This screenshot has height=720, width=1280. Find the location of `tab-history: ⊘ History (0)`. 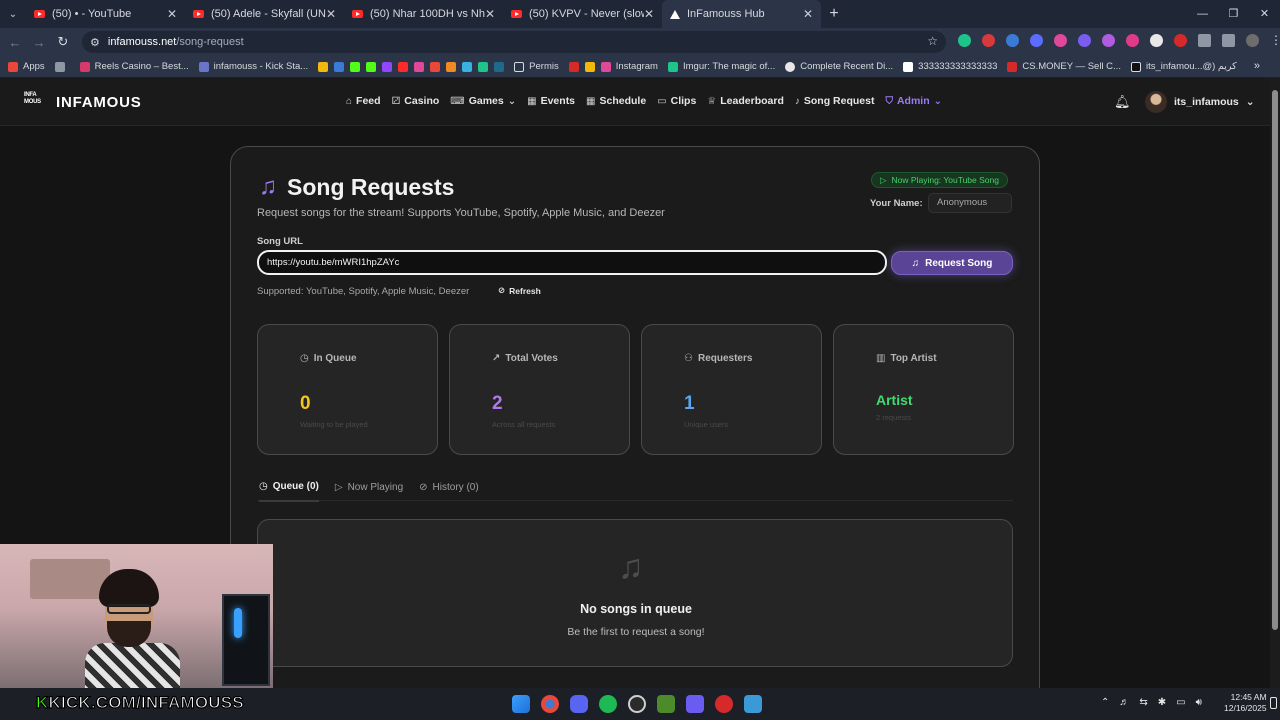

tab-history: ⊘ History (0) is located at coordinates (449, 491).